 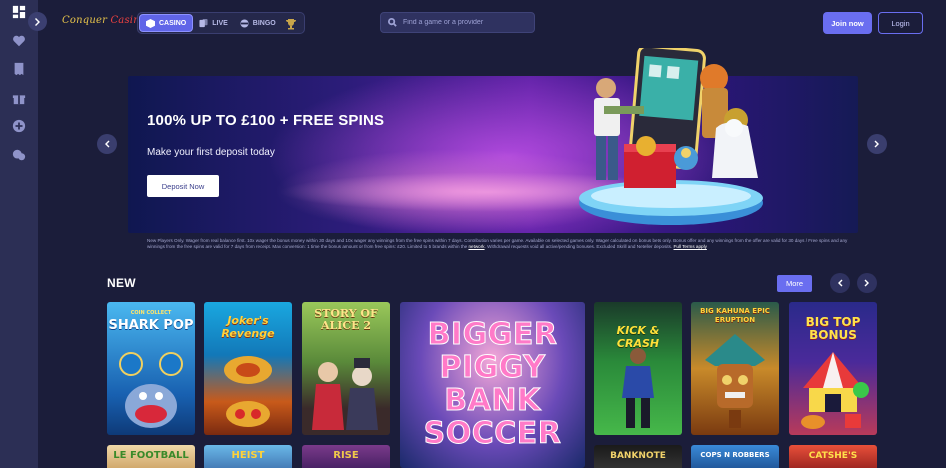 What do you see at coordinates (794, 283) in the screenshot?
I see `more-button: More` at bounding box center [794, 283].